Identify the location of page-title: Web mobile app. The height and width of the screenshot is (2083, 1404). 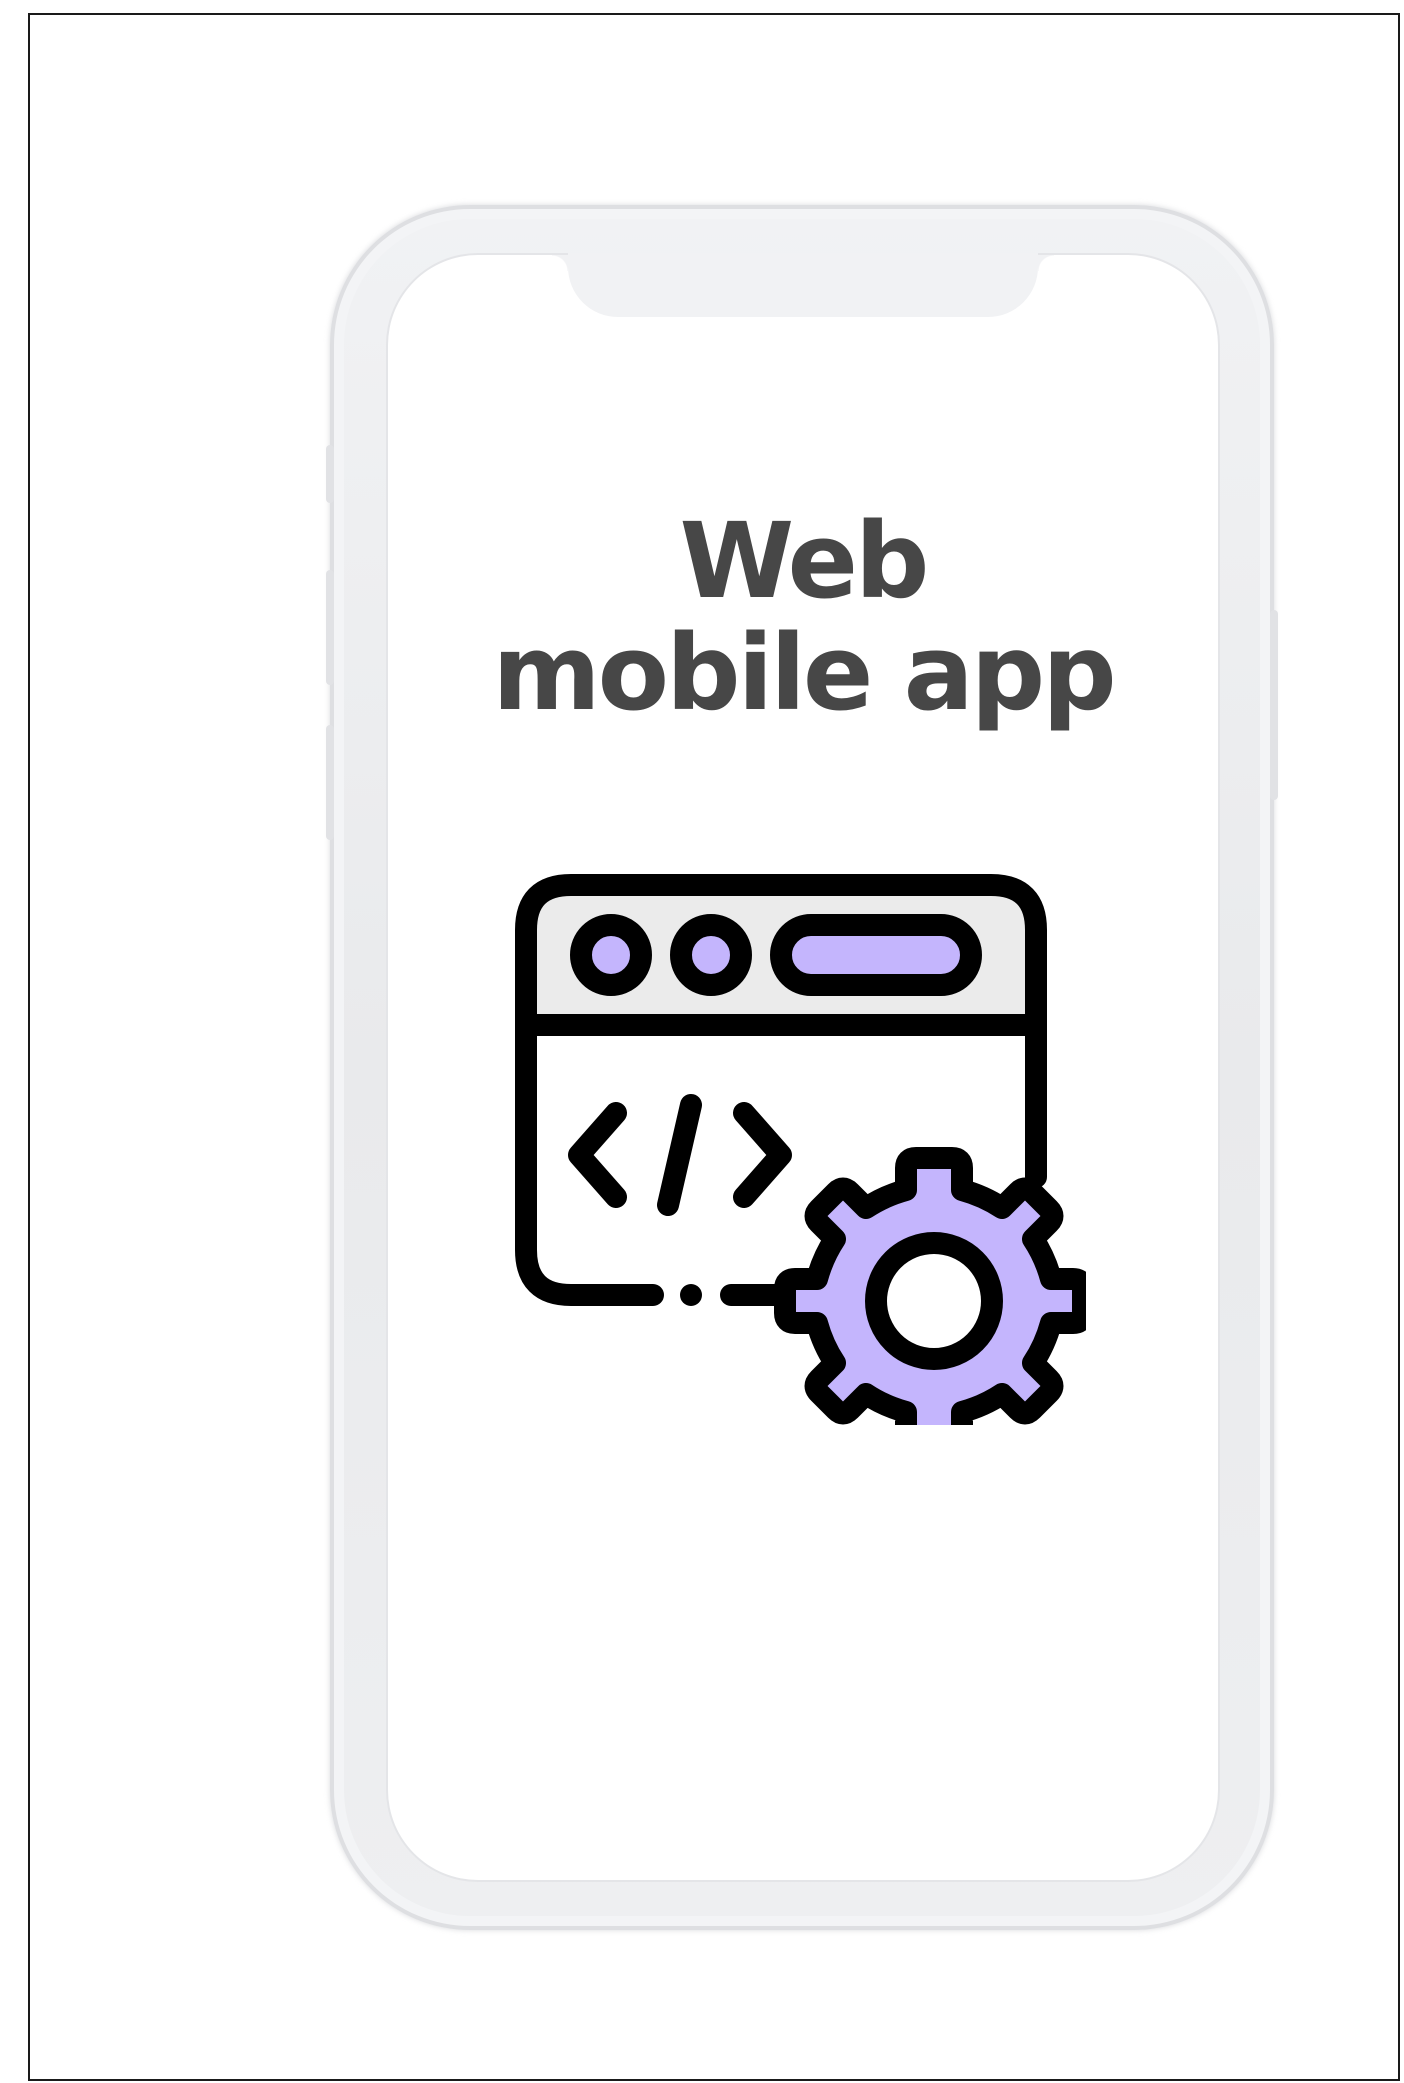
(803, 617).